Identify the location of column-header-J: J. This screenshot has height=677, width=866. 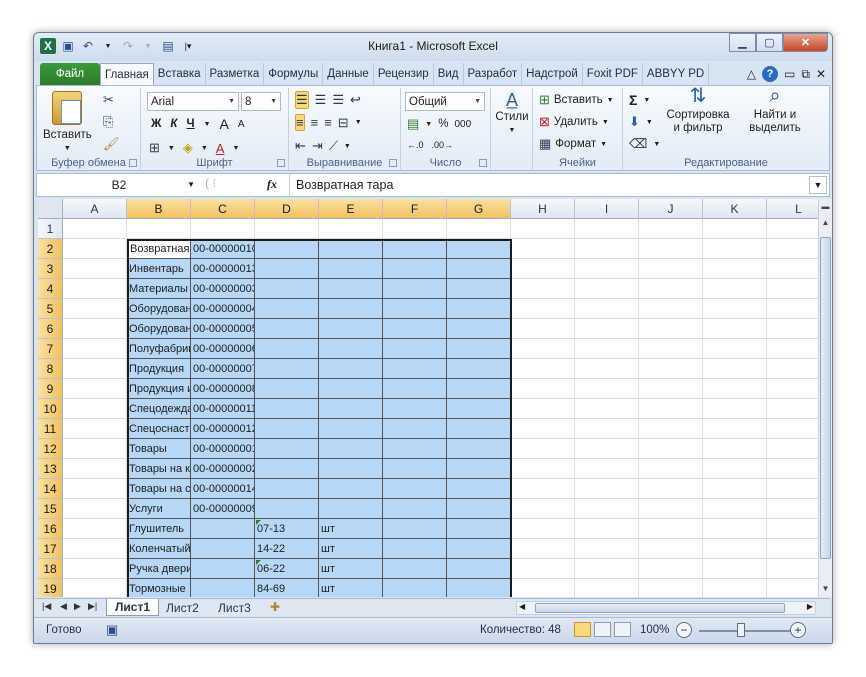
(671, 209).